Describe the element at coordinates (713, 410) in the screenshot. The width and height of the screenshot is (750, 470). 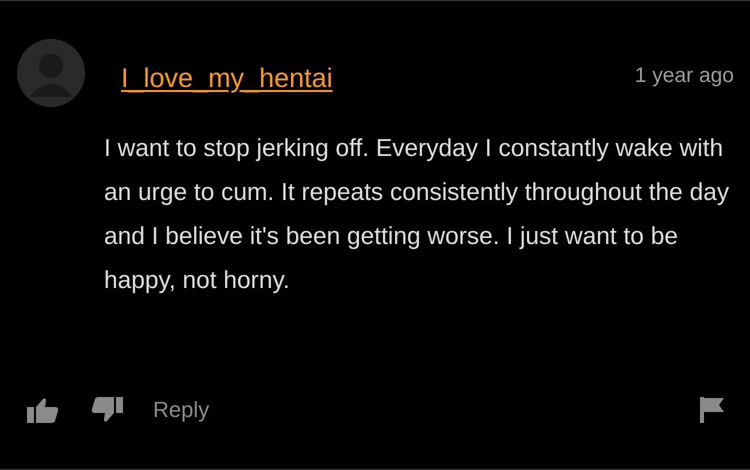
I see `flag-icon` at that location.